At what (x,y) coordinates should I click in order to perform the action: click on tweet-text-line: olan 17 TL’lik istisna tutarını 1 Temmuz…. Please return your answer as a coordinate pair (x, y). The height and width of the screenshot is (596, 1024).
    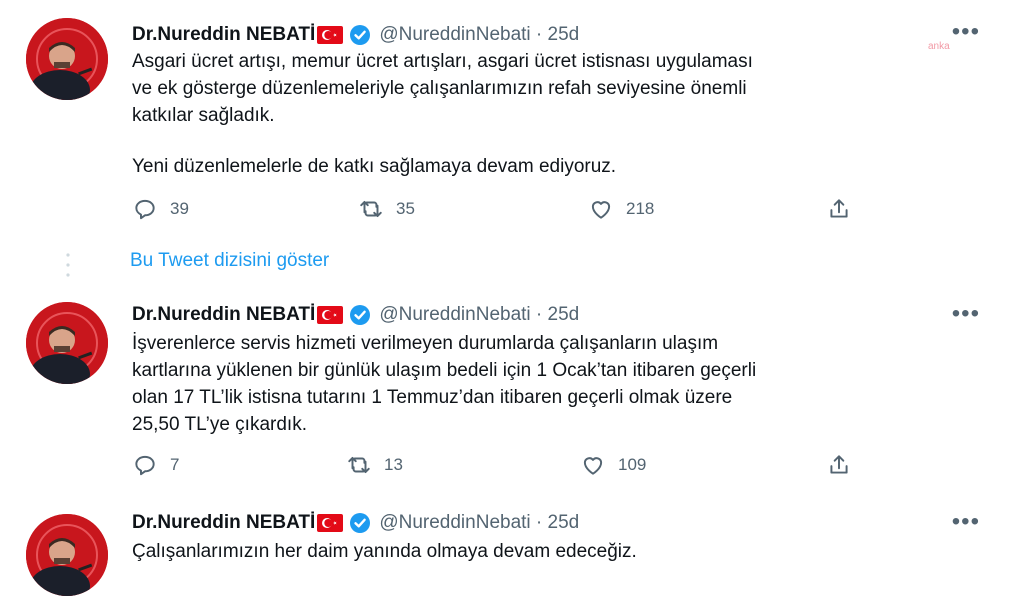
    Looking at the image, I should click on (432, 397).